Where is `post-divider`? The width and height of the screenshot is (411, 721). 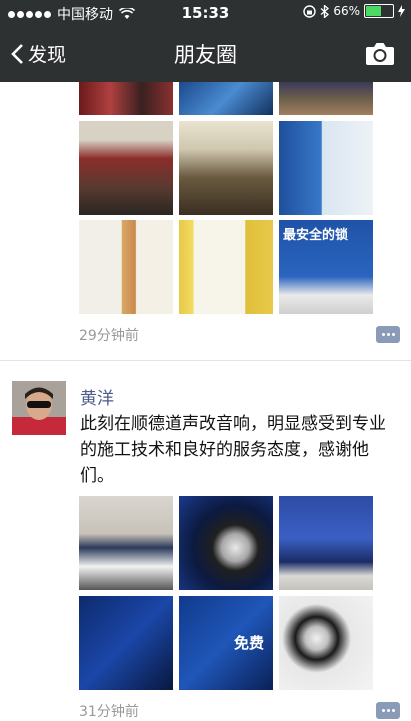 post-divider is located at coordinates (205, 360).